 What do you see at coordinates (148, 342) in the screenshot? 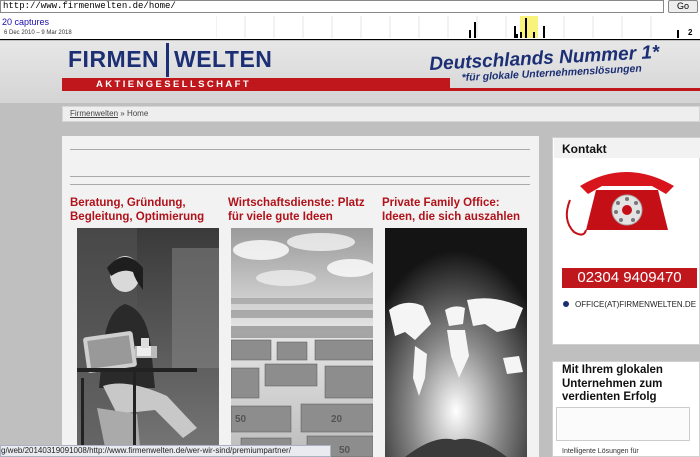
I see `woman-with-tablet-photo` at bounding box center [148, 342].